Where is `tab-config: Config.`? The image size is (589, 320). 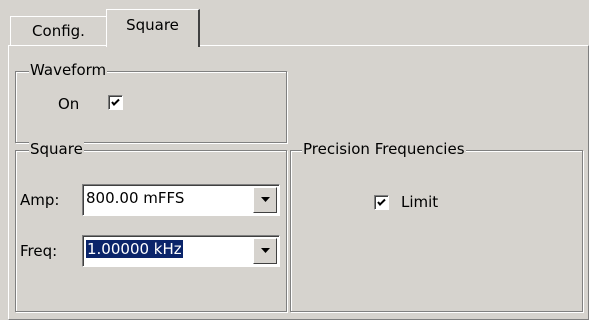 tab-config: Config. is located at coordinates (59, 31).